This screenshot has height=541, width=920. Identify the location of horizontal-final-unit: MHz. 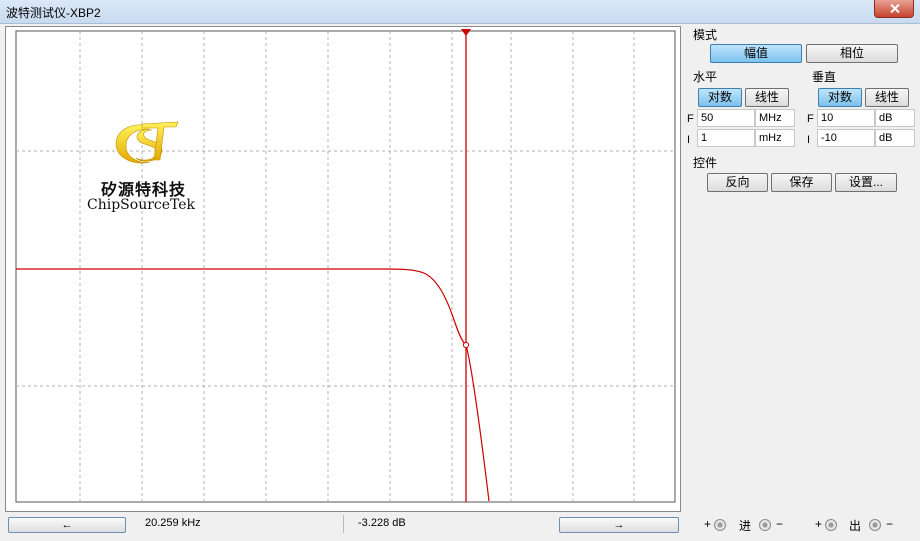
(775, 118).